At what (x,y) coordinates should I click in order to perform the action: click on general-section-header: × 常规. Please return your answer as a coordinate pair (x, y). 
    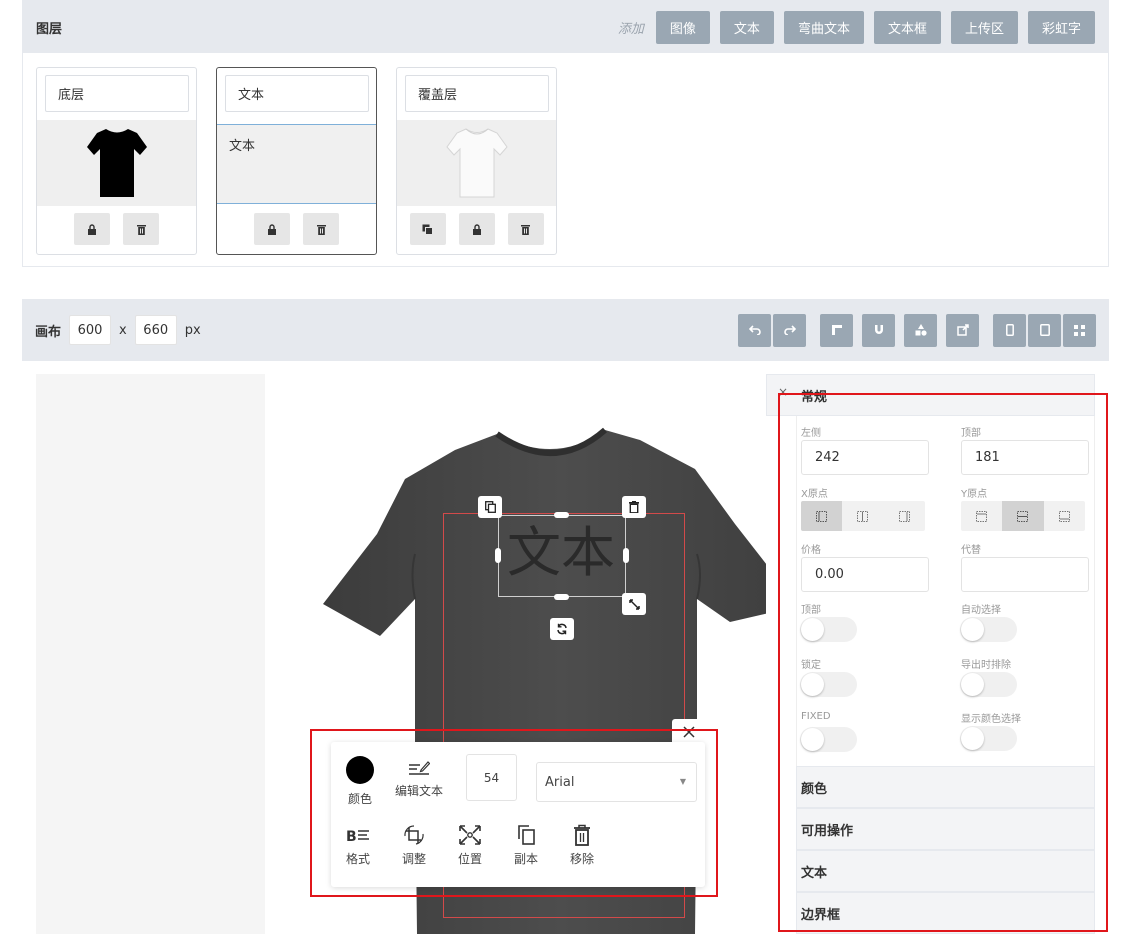
    Looking at the image, I should click on (930, 395).